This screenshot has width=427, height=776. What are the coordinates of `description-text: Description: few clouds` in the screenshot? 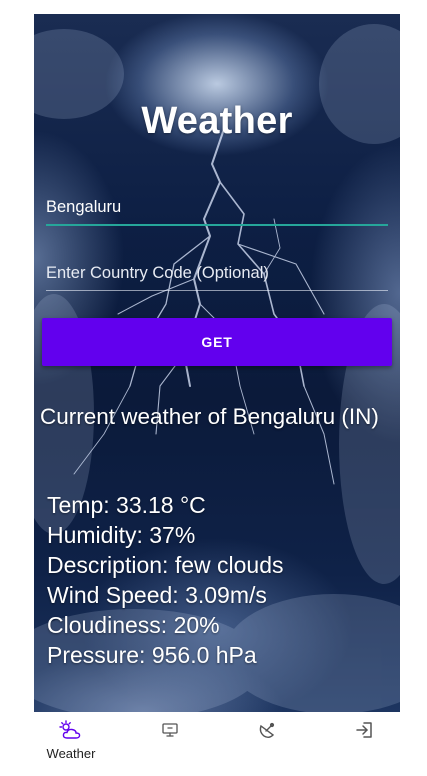 It's located at (165, 565).